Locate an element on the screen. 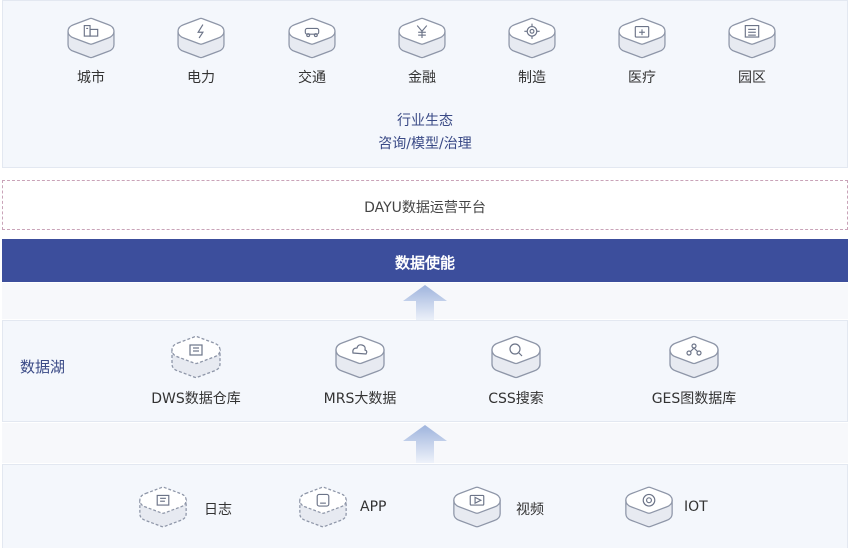 This screenshot has width=850, height=548. lightning-icon is located at coordinates (201, 40).